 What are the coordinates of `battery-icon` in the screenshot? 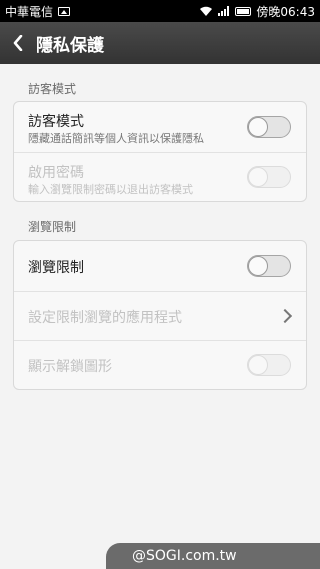 It's located at (243, 11).